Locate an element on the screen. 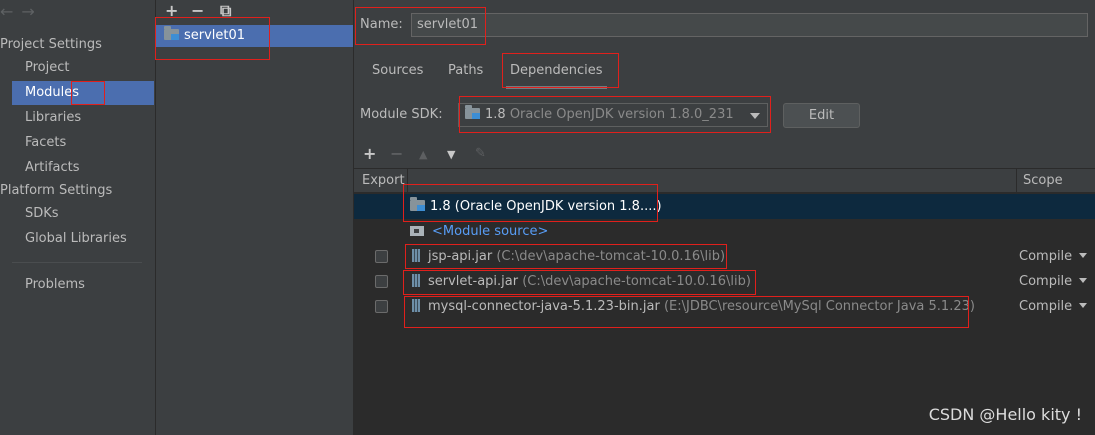 This screenshot has height=435, width=1095. module-item-servlet01: servlet01 is located at coordinates (254, 36).